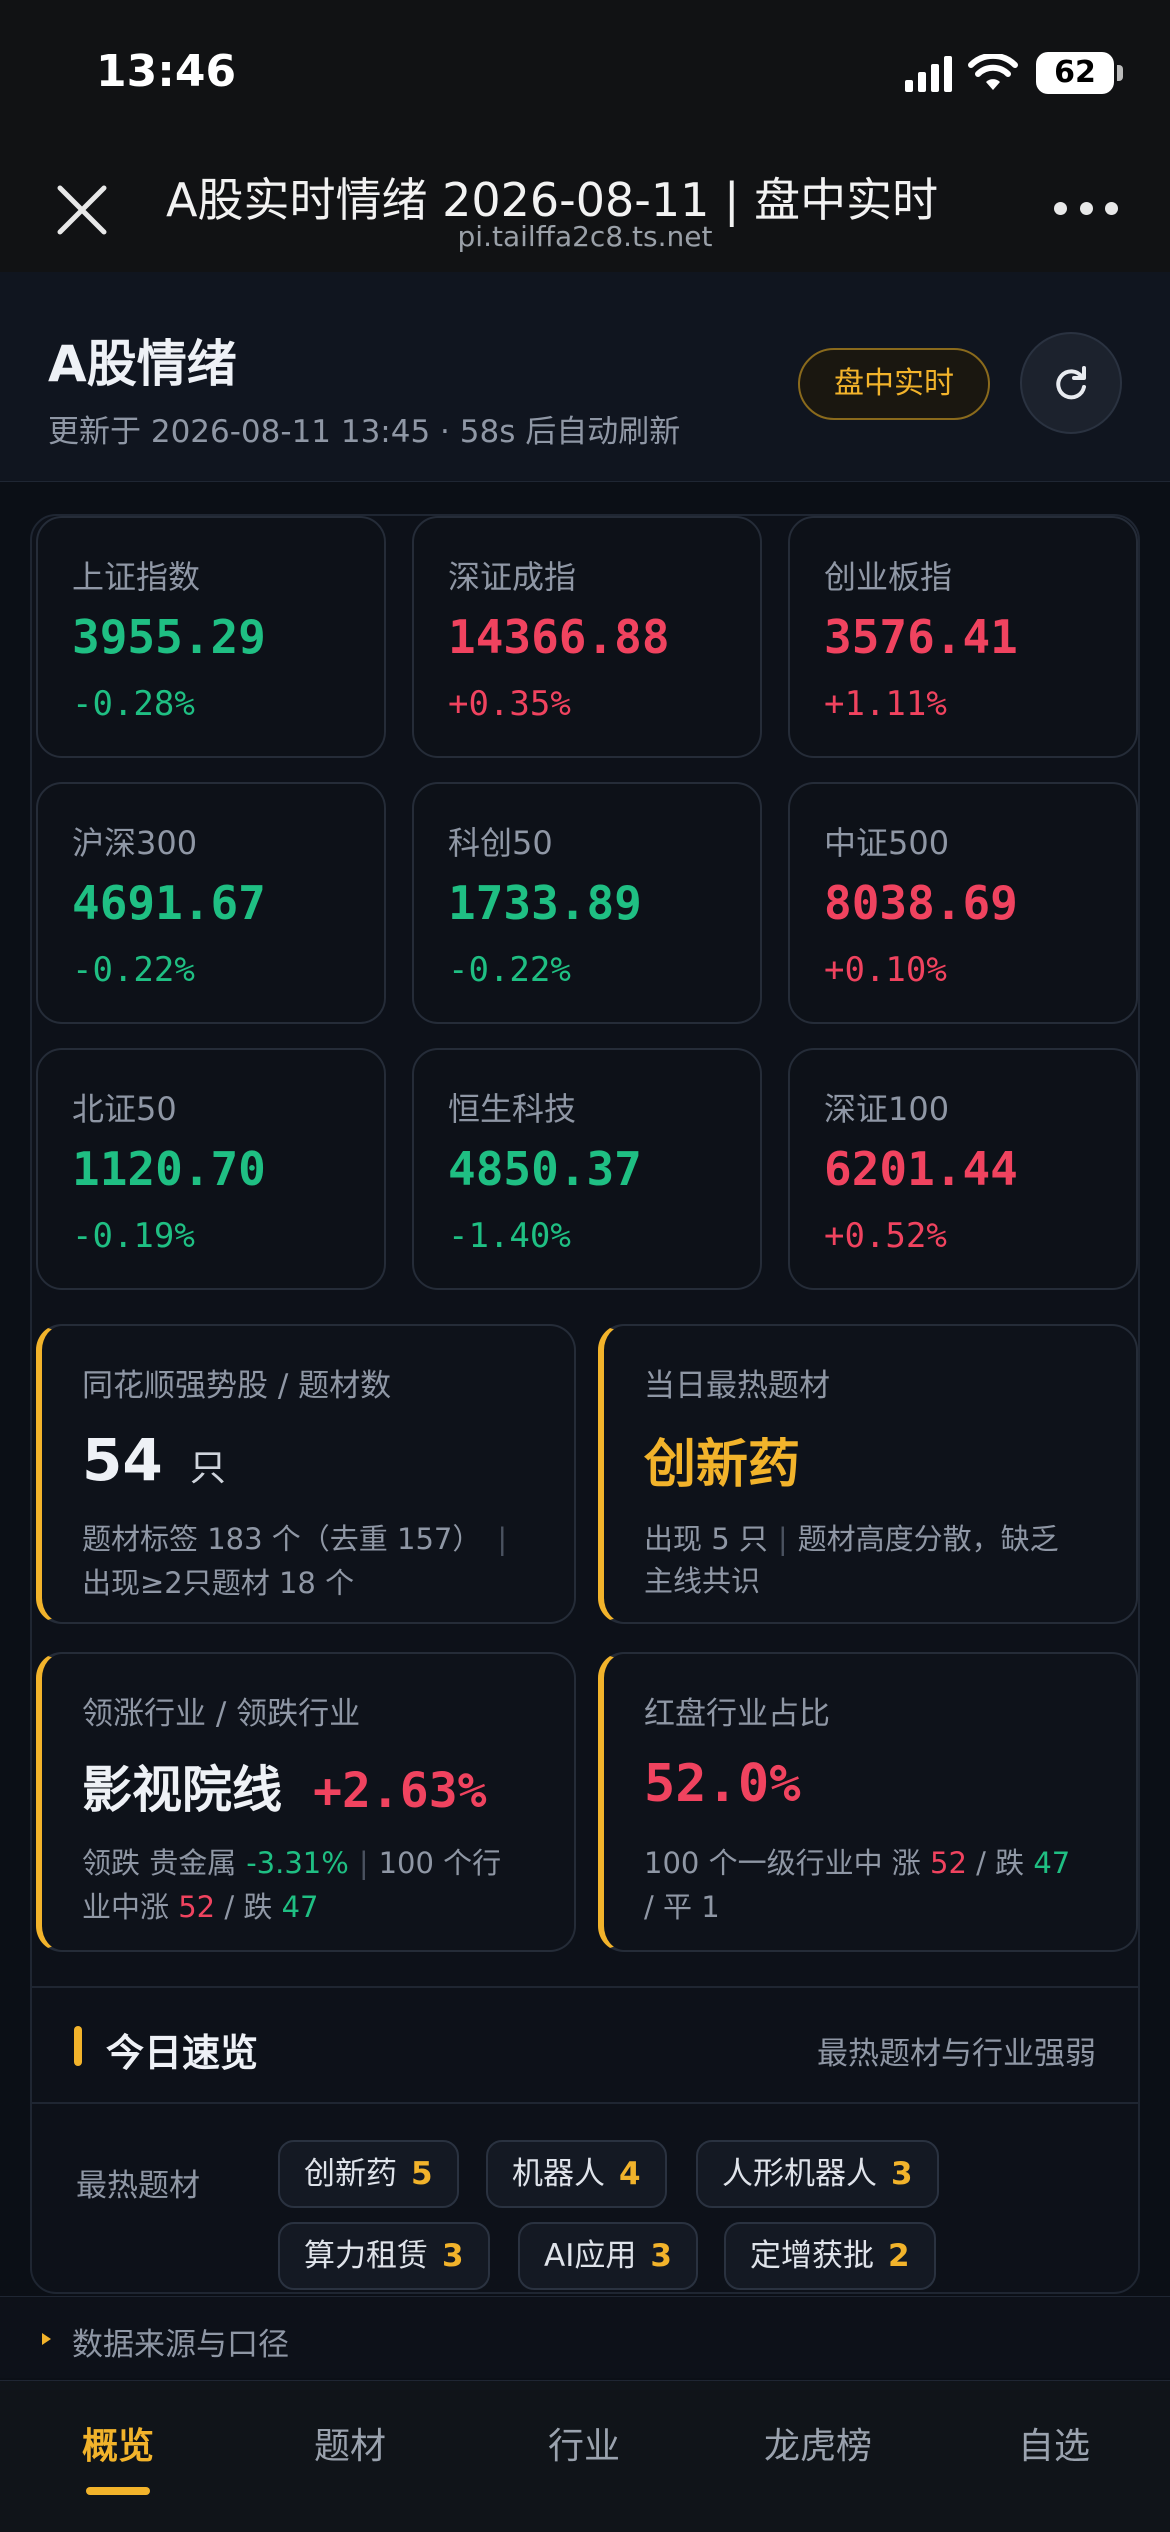  What do you see at coordinates (118, 2491) in the screenshot?
I see `active-tab-indicator` at bounding box center [118, 2491].